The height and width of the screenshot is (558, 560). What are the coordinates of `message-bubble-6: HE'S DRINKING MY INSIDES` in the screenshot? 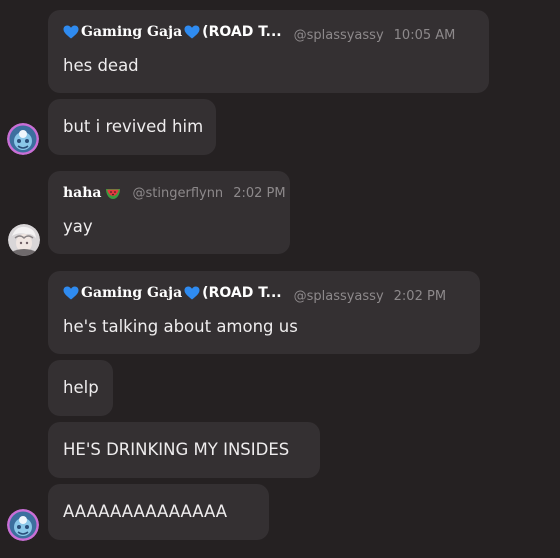 It's located at (184, 450).